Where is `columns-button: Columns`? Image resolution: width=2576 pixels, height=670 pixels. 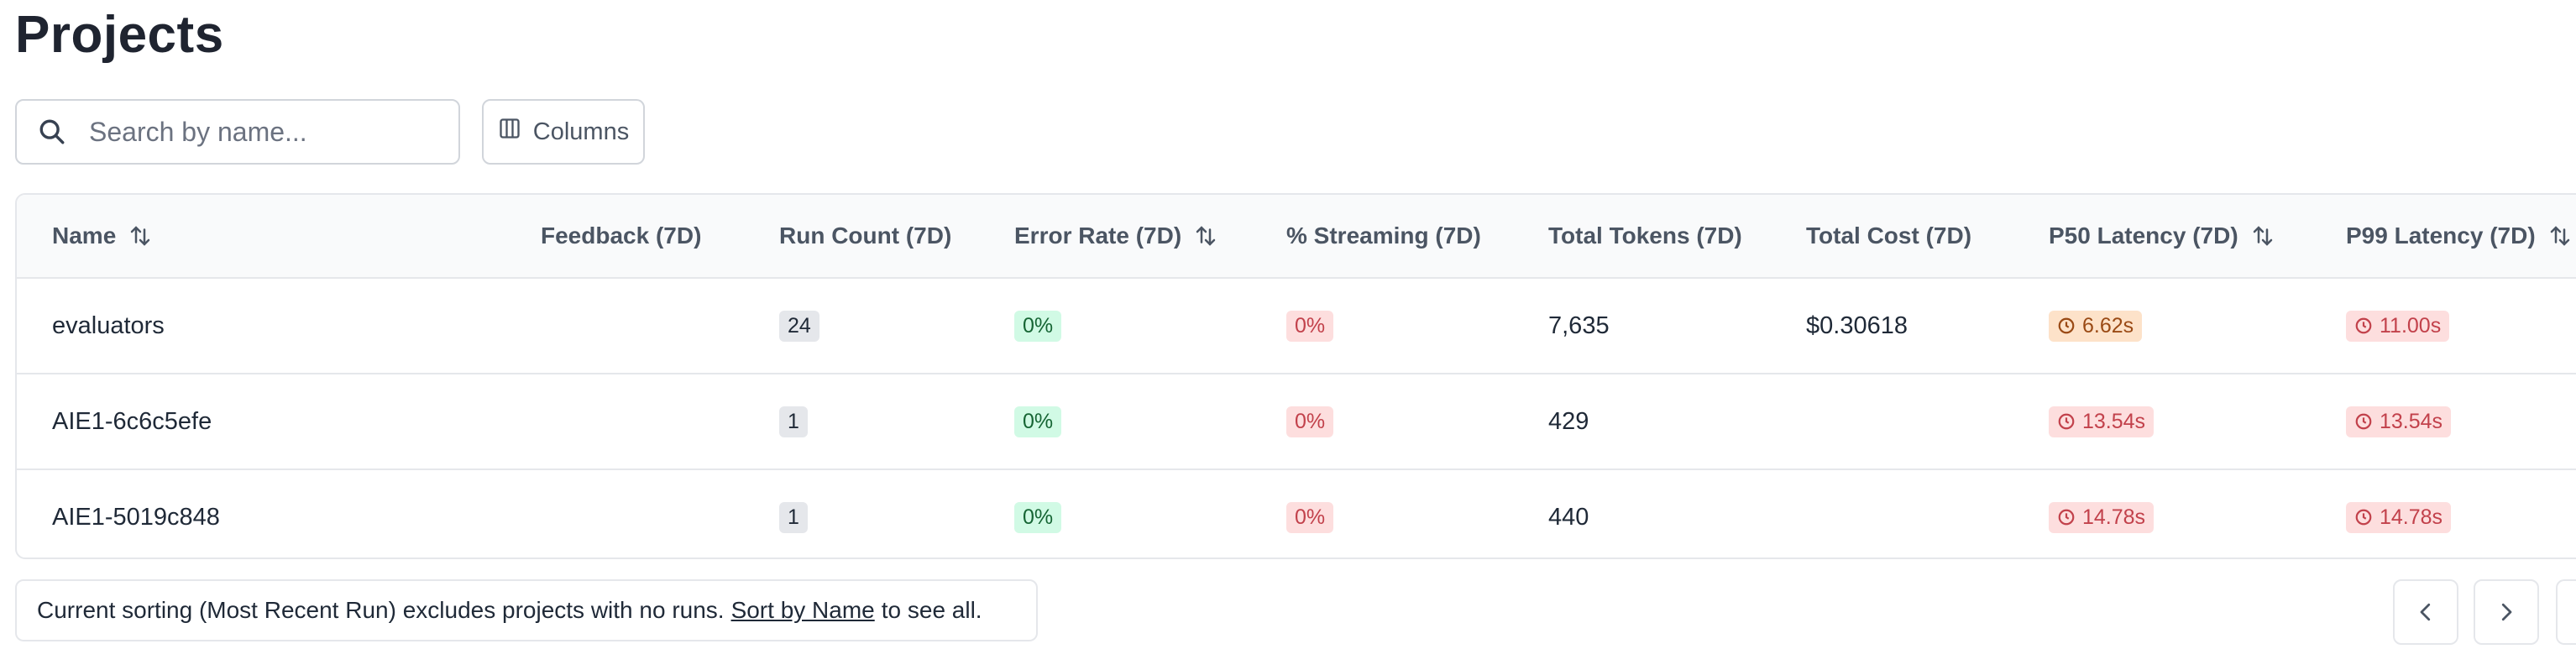
columns-button: Columns is located at coordinates (563, 132).